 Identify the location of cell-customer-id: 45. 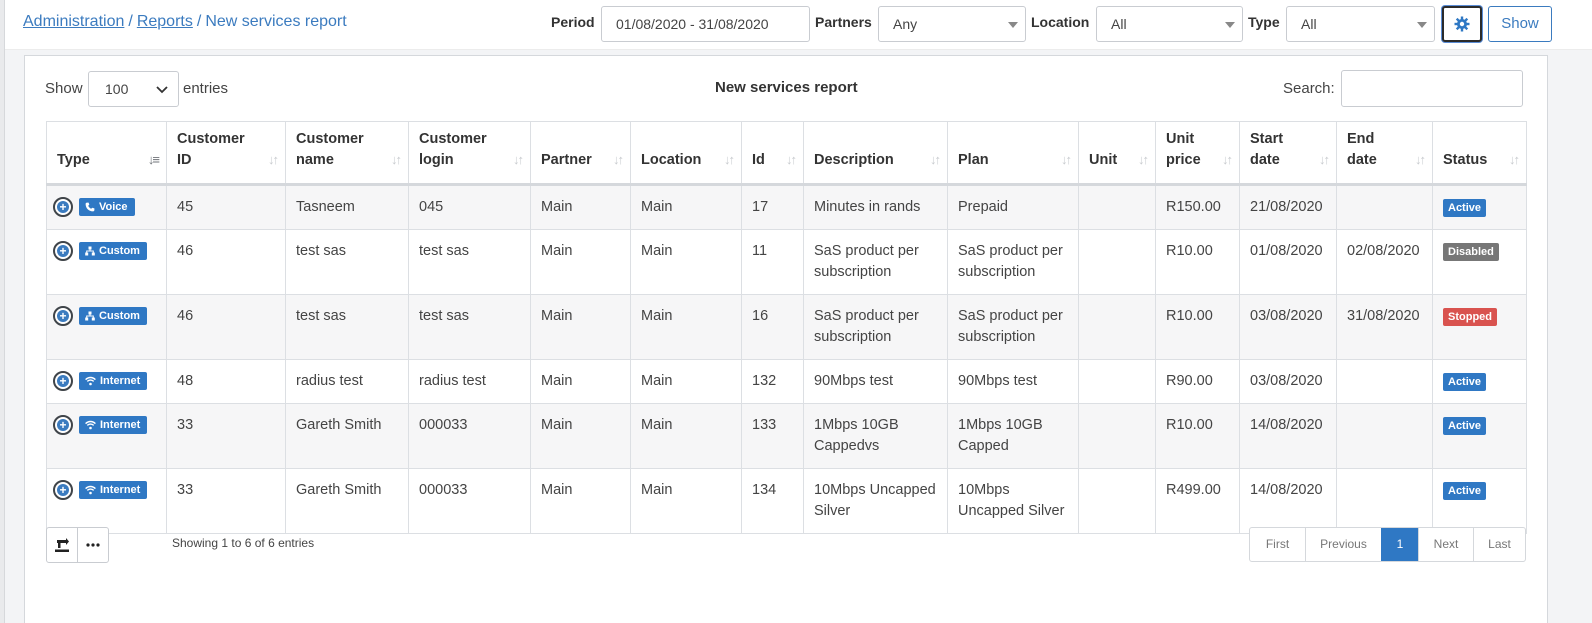
(226, 207).